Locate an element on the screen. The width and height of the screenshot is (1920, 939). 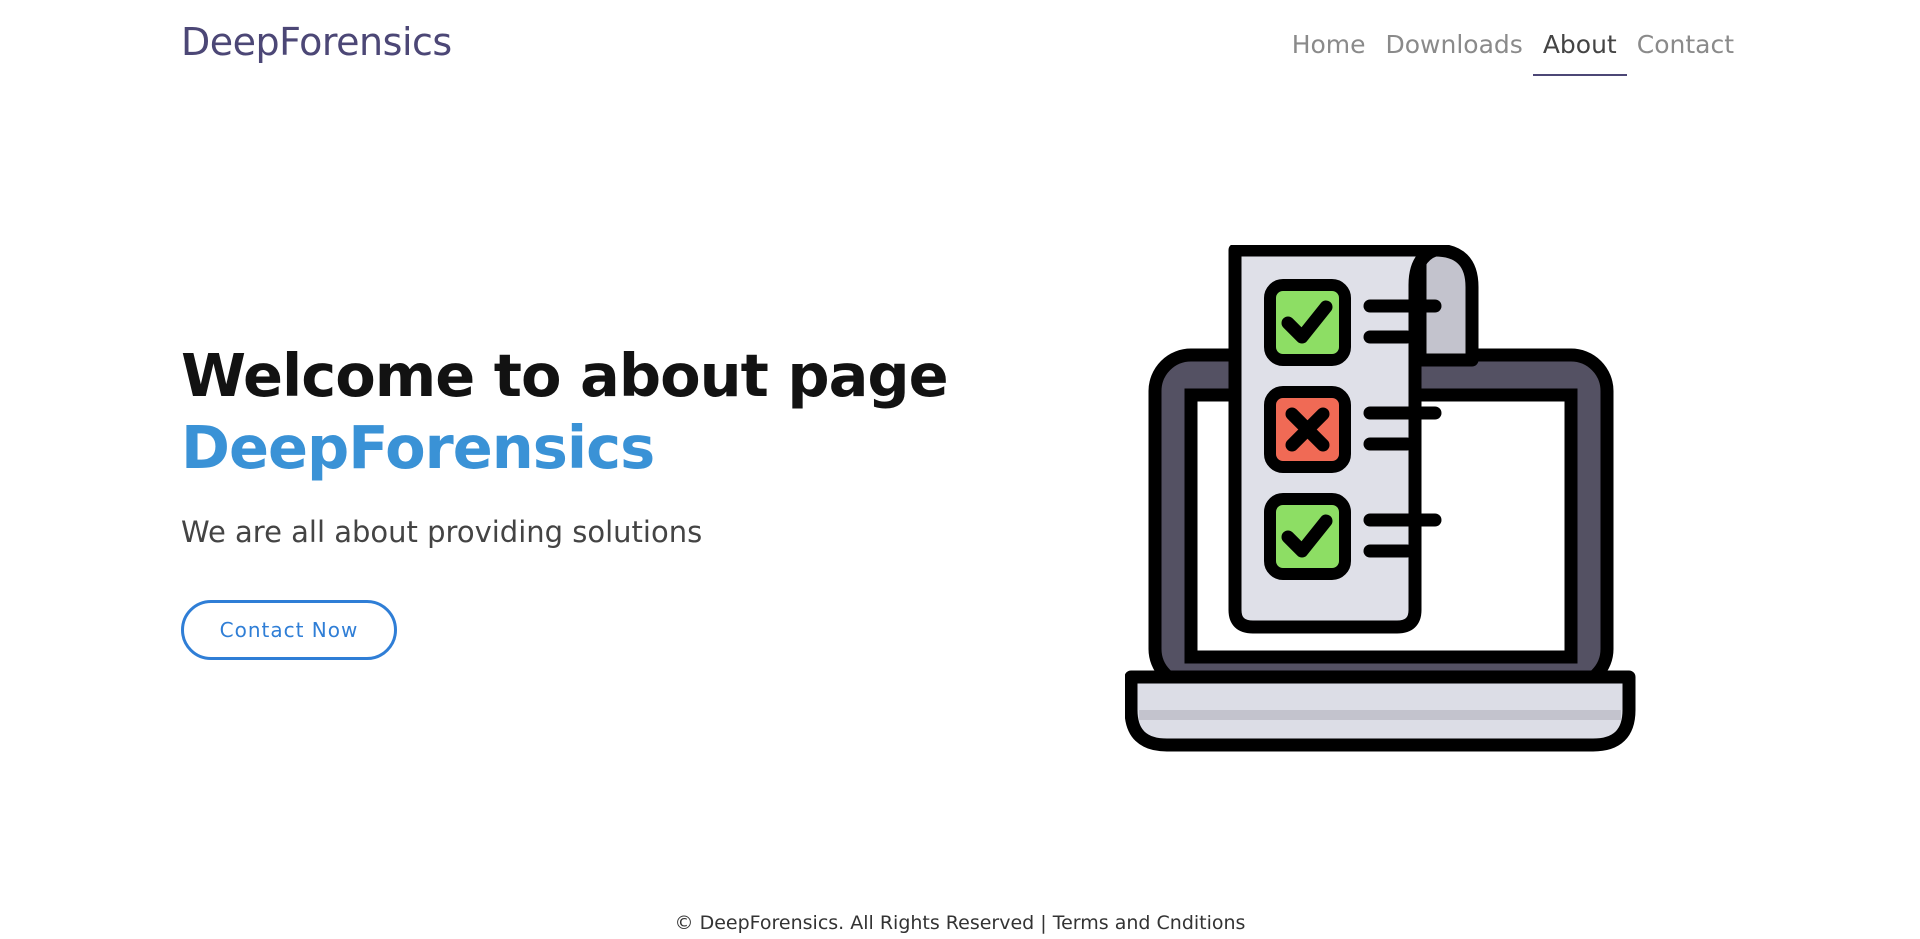
nav-item-about: About is located at coordinates (1579, 52).